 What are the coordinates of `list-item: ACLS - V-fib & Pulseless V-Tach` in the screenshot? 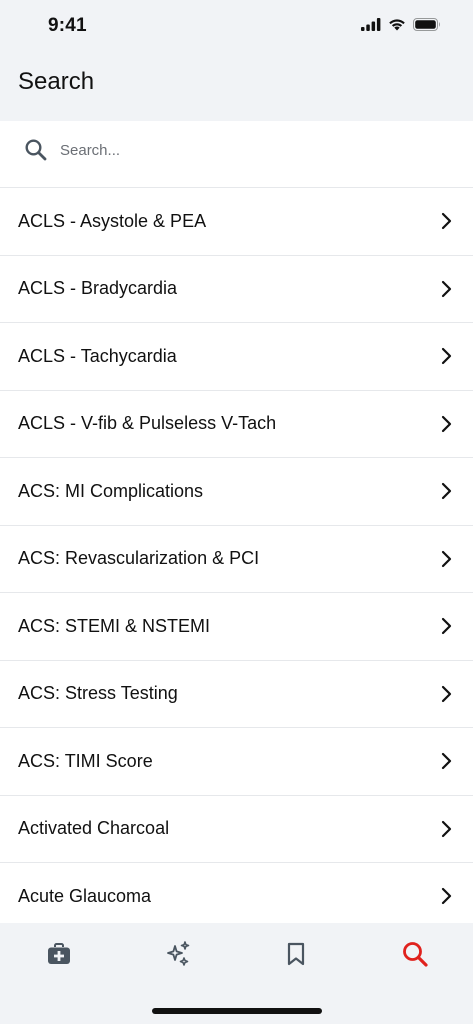 It's located at (236, 424).